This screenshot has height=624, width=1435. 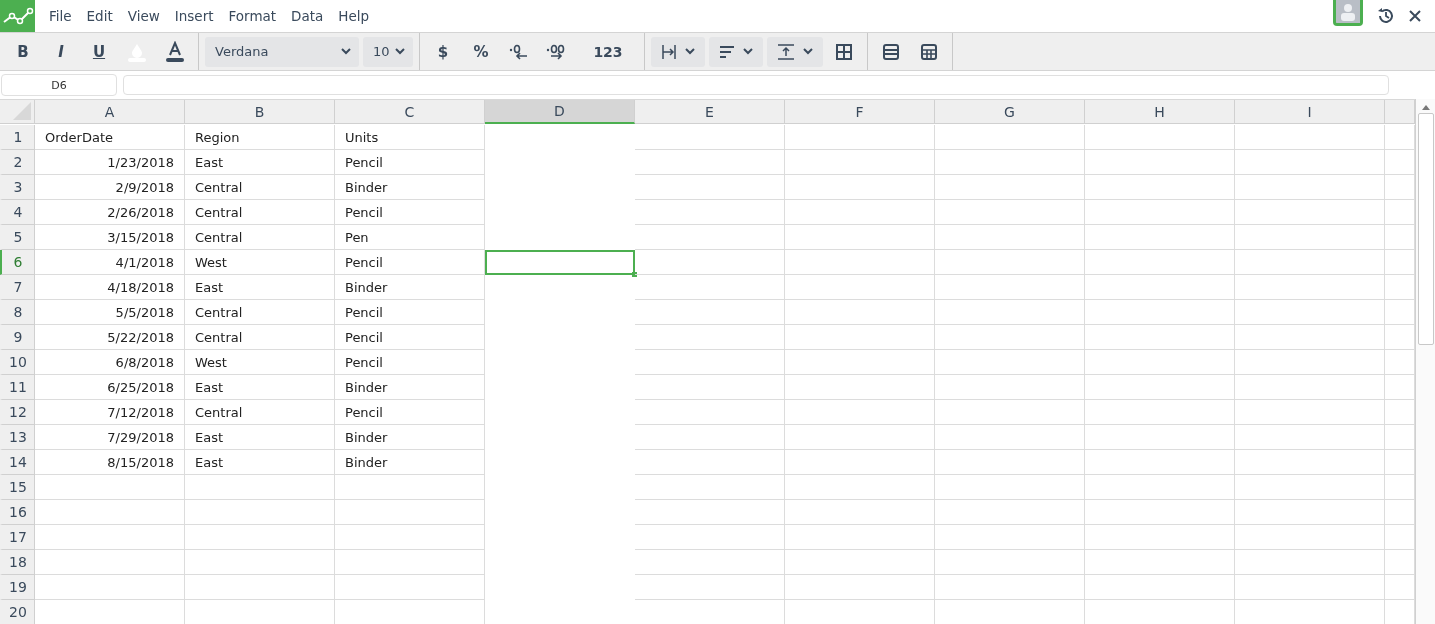 I want to click on scroll-thumb, so click(x=1425, y=229).